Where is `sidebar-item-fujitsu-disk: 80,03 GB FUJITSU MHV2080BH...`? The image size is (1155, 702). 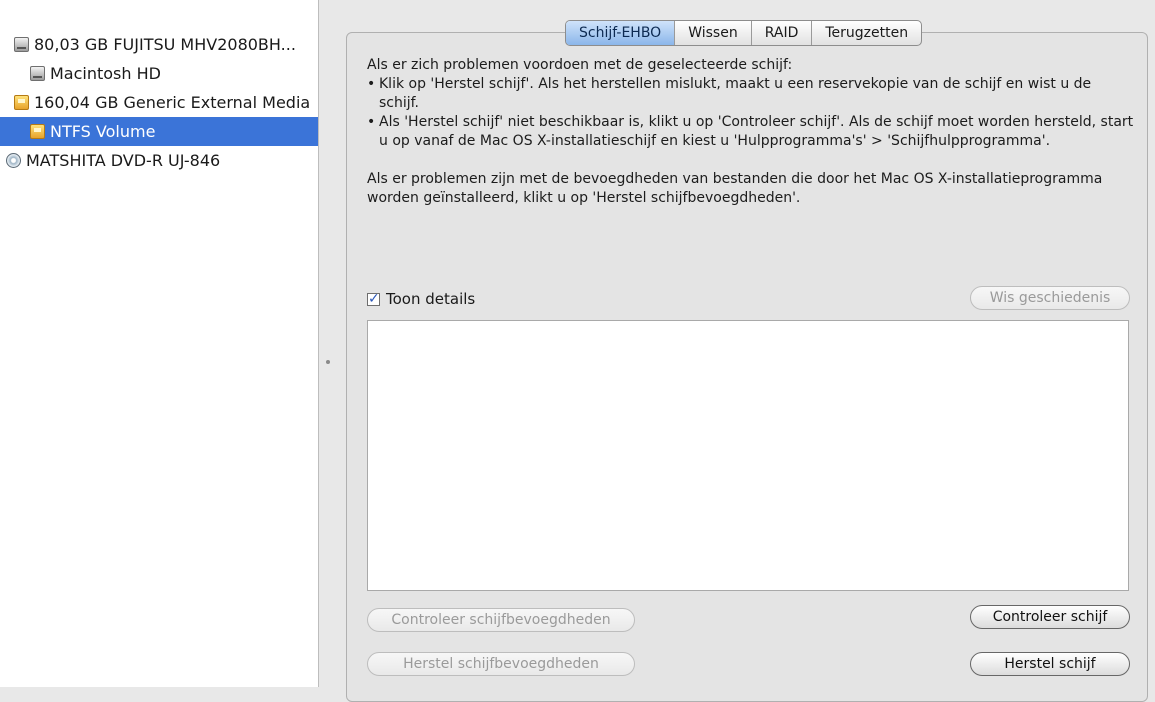 sidebar-item-fujitsu-disk: 80,03 GB FUJITSU MHV2080BH... is located at coordinates (159, 44).